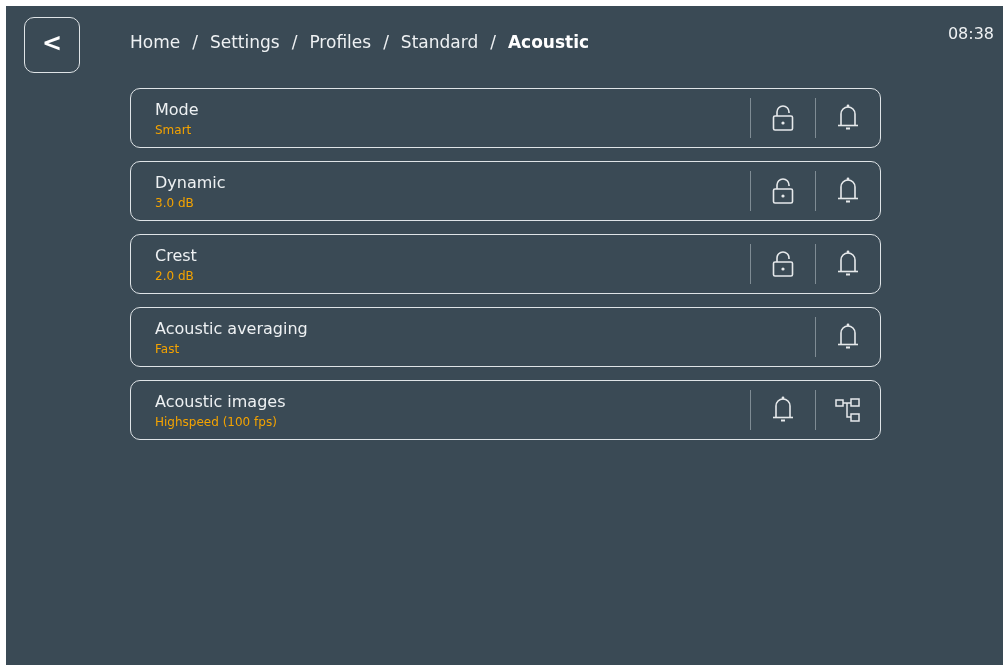 The width and height of the screenshot is (1008, 665). Describe the element at coordinates (216, 421) in the screenshot. I see `setting-value: Highspeed (100 fps)` at that location.